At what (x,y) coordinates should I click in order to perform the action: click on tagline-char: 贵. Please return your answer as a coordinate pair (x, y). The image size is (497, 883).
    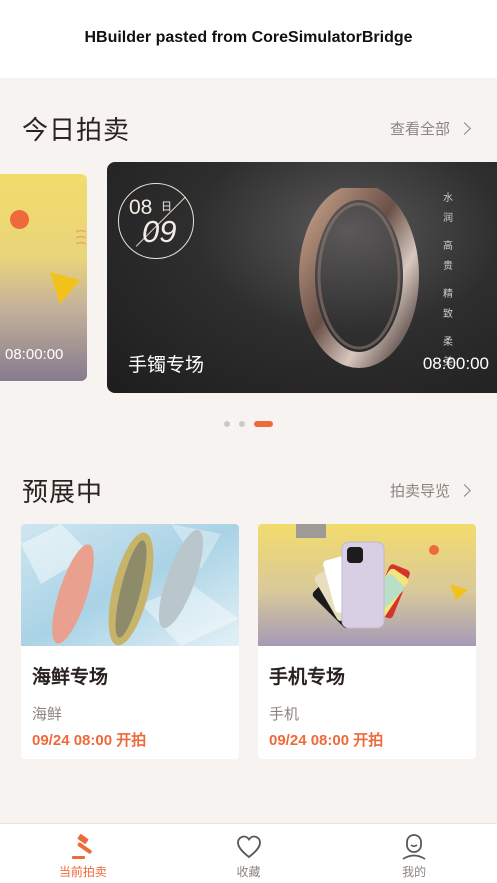
    Looking at the image, I should click on (448, 266).